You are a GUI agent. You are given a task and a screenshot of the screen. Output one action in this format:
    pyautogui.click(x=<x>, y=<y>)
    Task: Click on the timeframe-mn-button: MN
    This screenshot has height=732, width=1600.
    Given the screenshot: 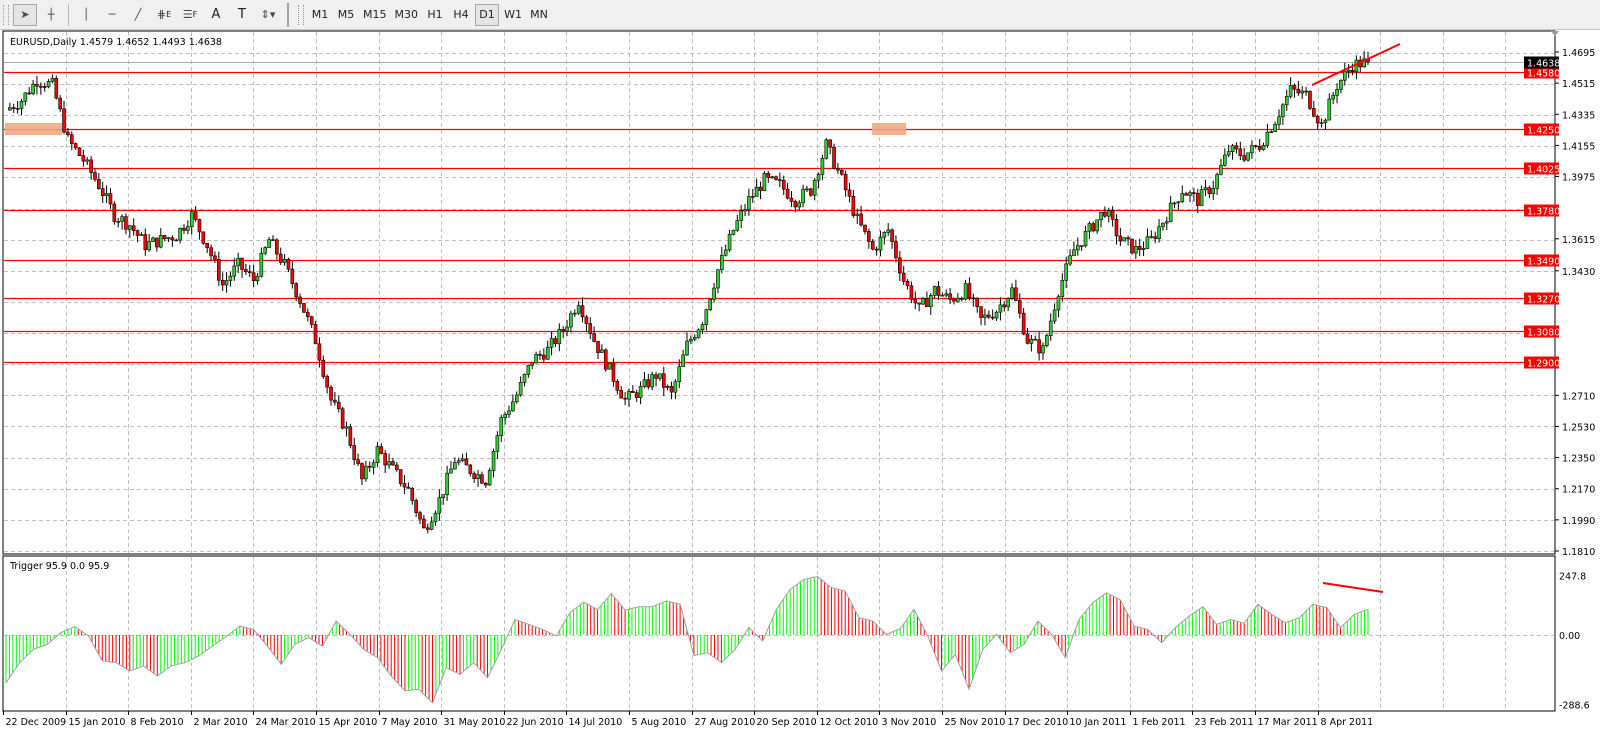 What is the action you would take?
    pyautogui.click(x=539, y=15)
    